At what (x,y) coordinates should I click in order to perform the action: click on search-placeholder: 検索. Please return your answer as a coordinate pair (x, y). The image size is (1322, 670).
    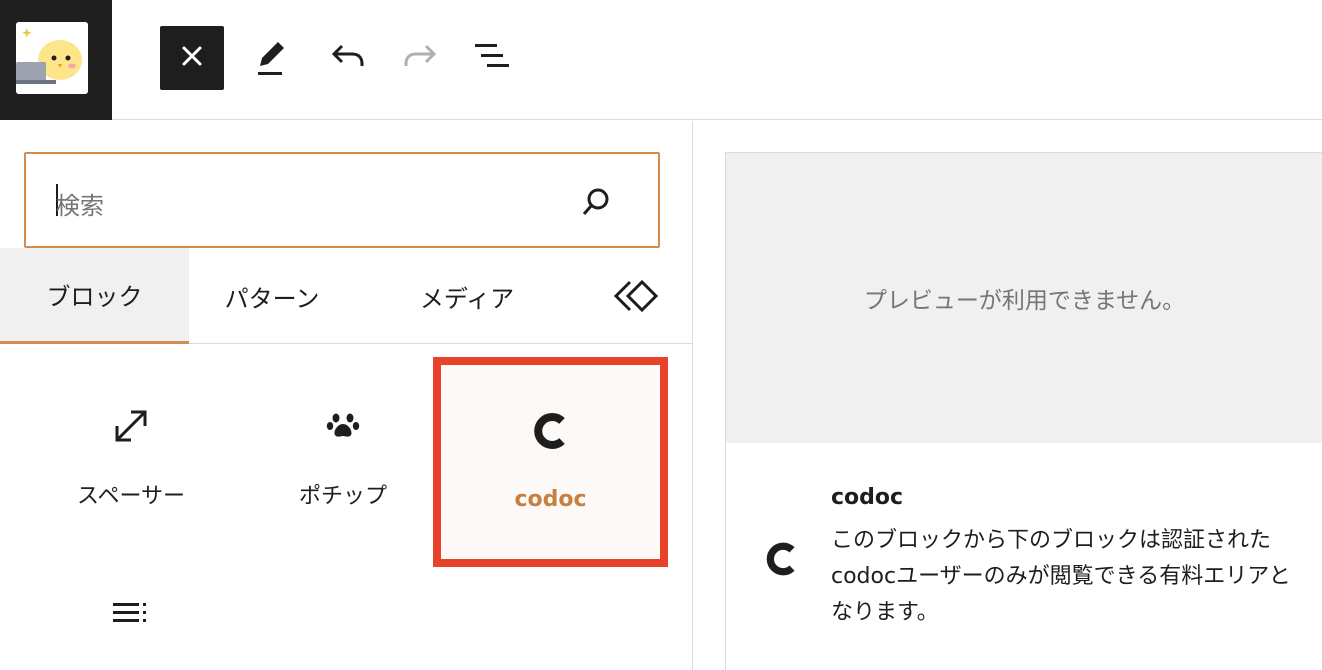
    Looking at the image, I should click on (80, 206).